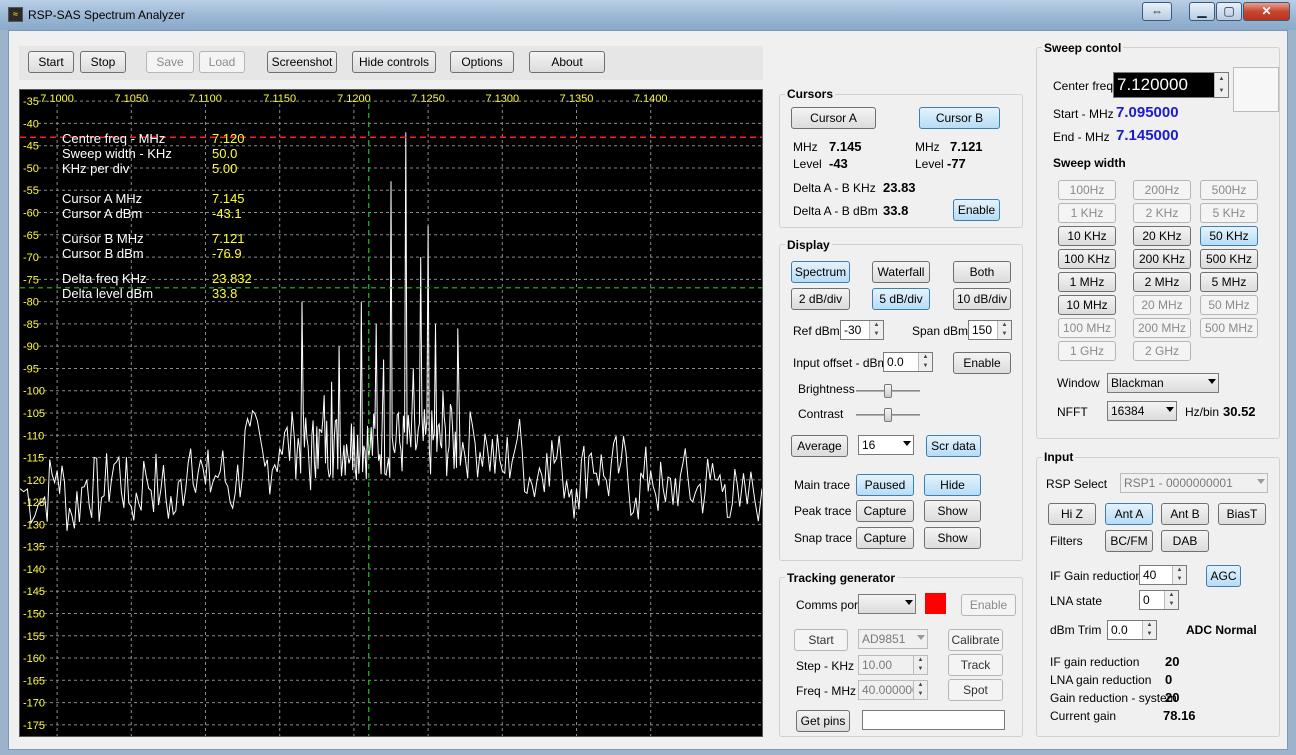  What do you see at coordinates (833, 118) in the screenshot?
I see `cursor-a-button: Cursor A` at bounding box center [833, 118].